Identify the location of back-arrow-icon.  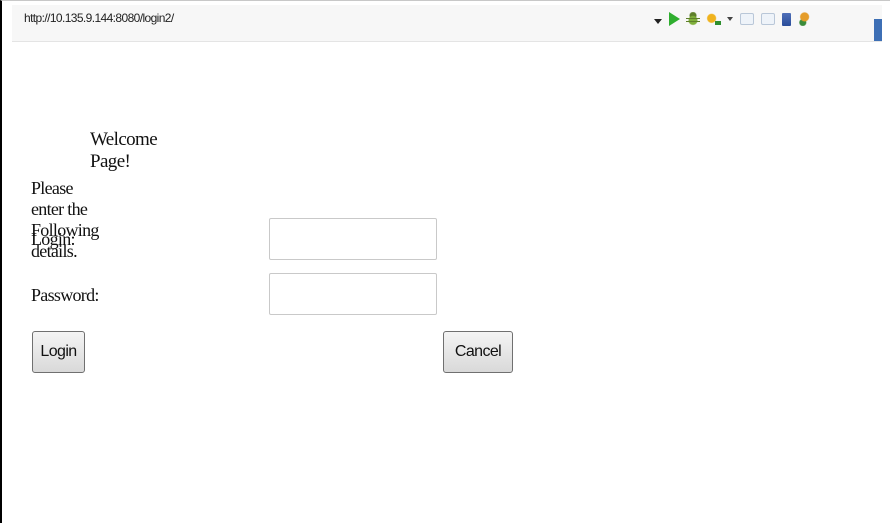
(747, 19).